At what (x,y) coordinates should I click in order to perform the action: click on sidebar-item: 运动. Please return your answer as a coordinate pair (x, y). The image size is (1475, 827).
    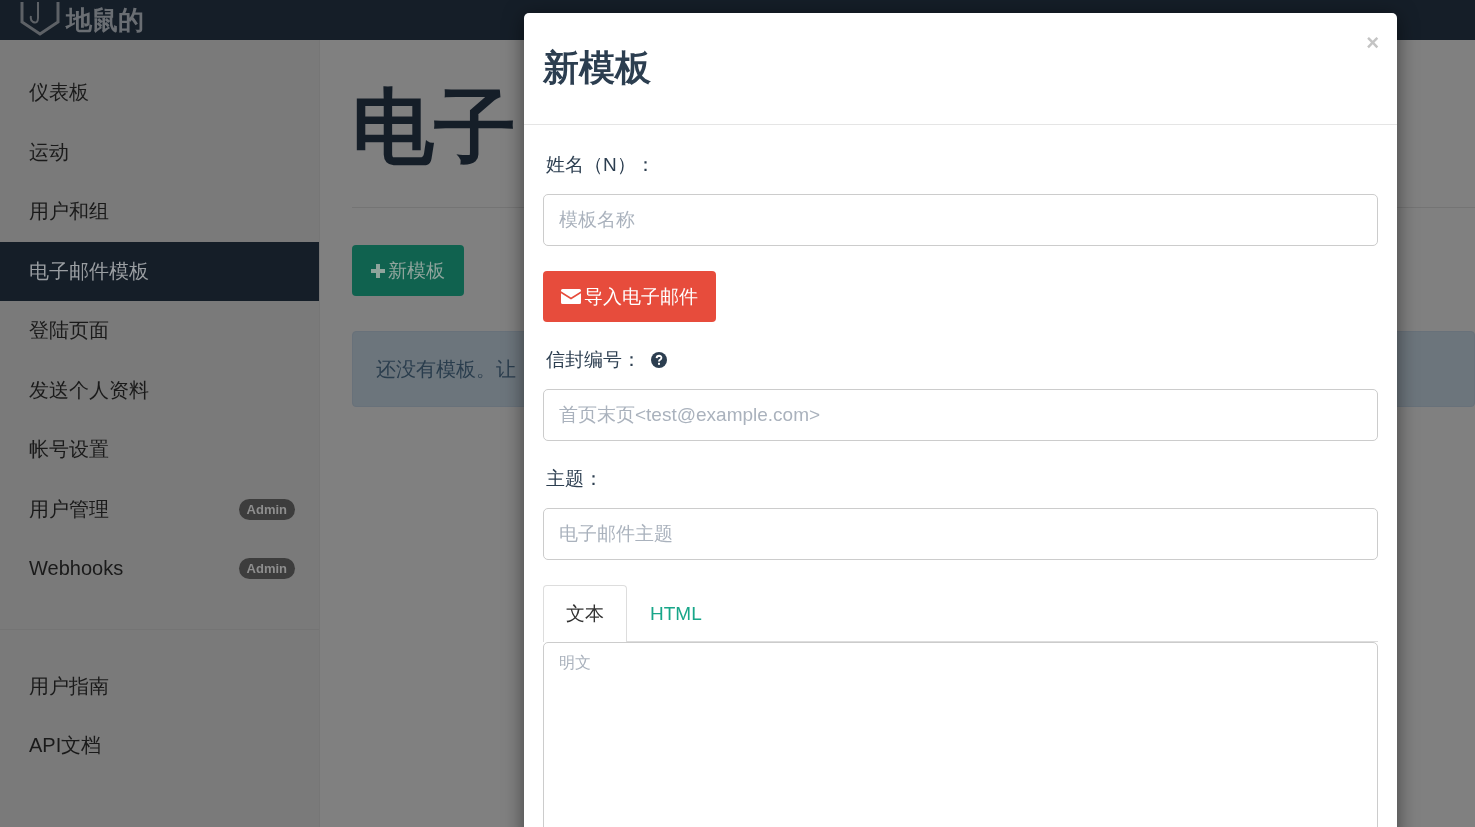
    Looking at the image, I should click on (159, 152).